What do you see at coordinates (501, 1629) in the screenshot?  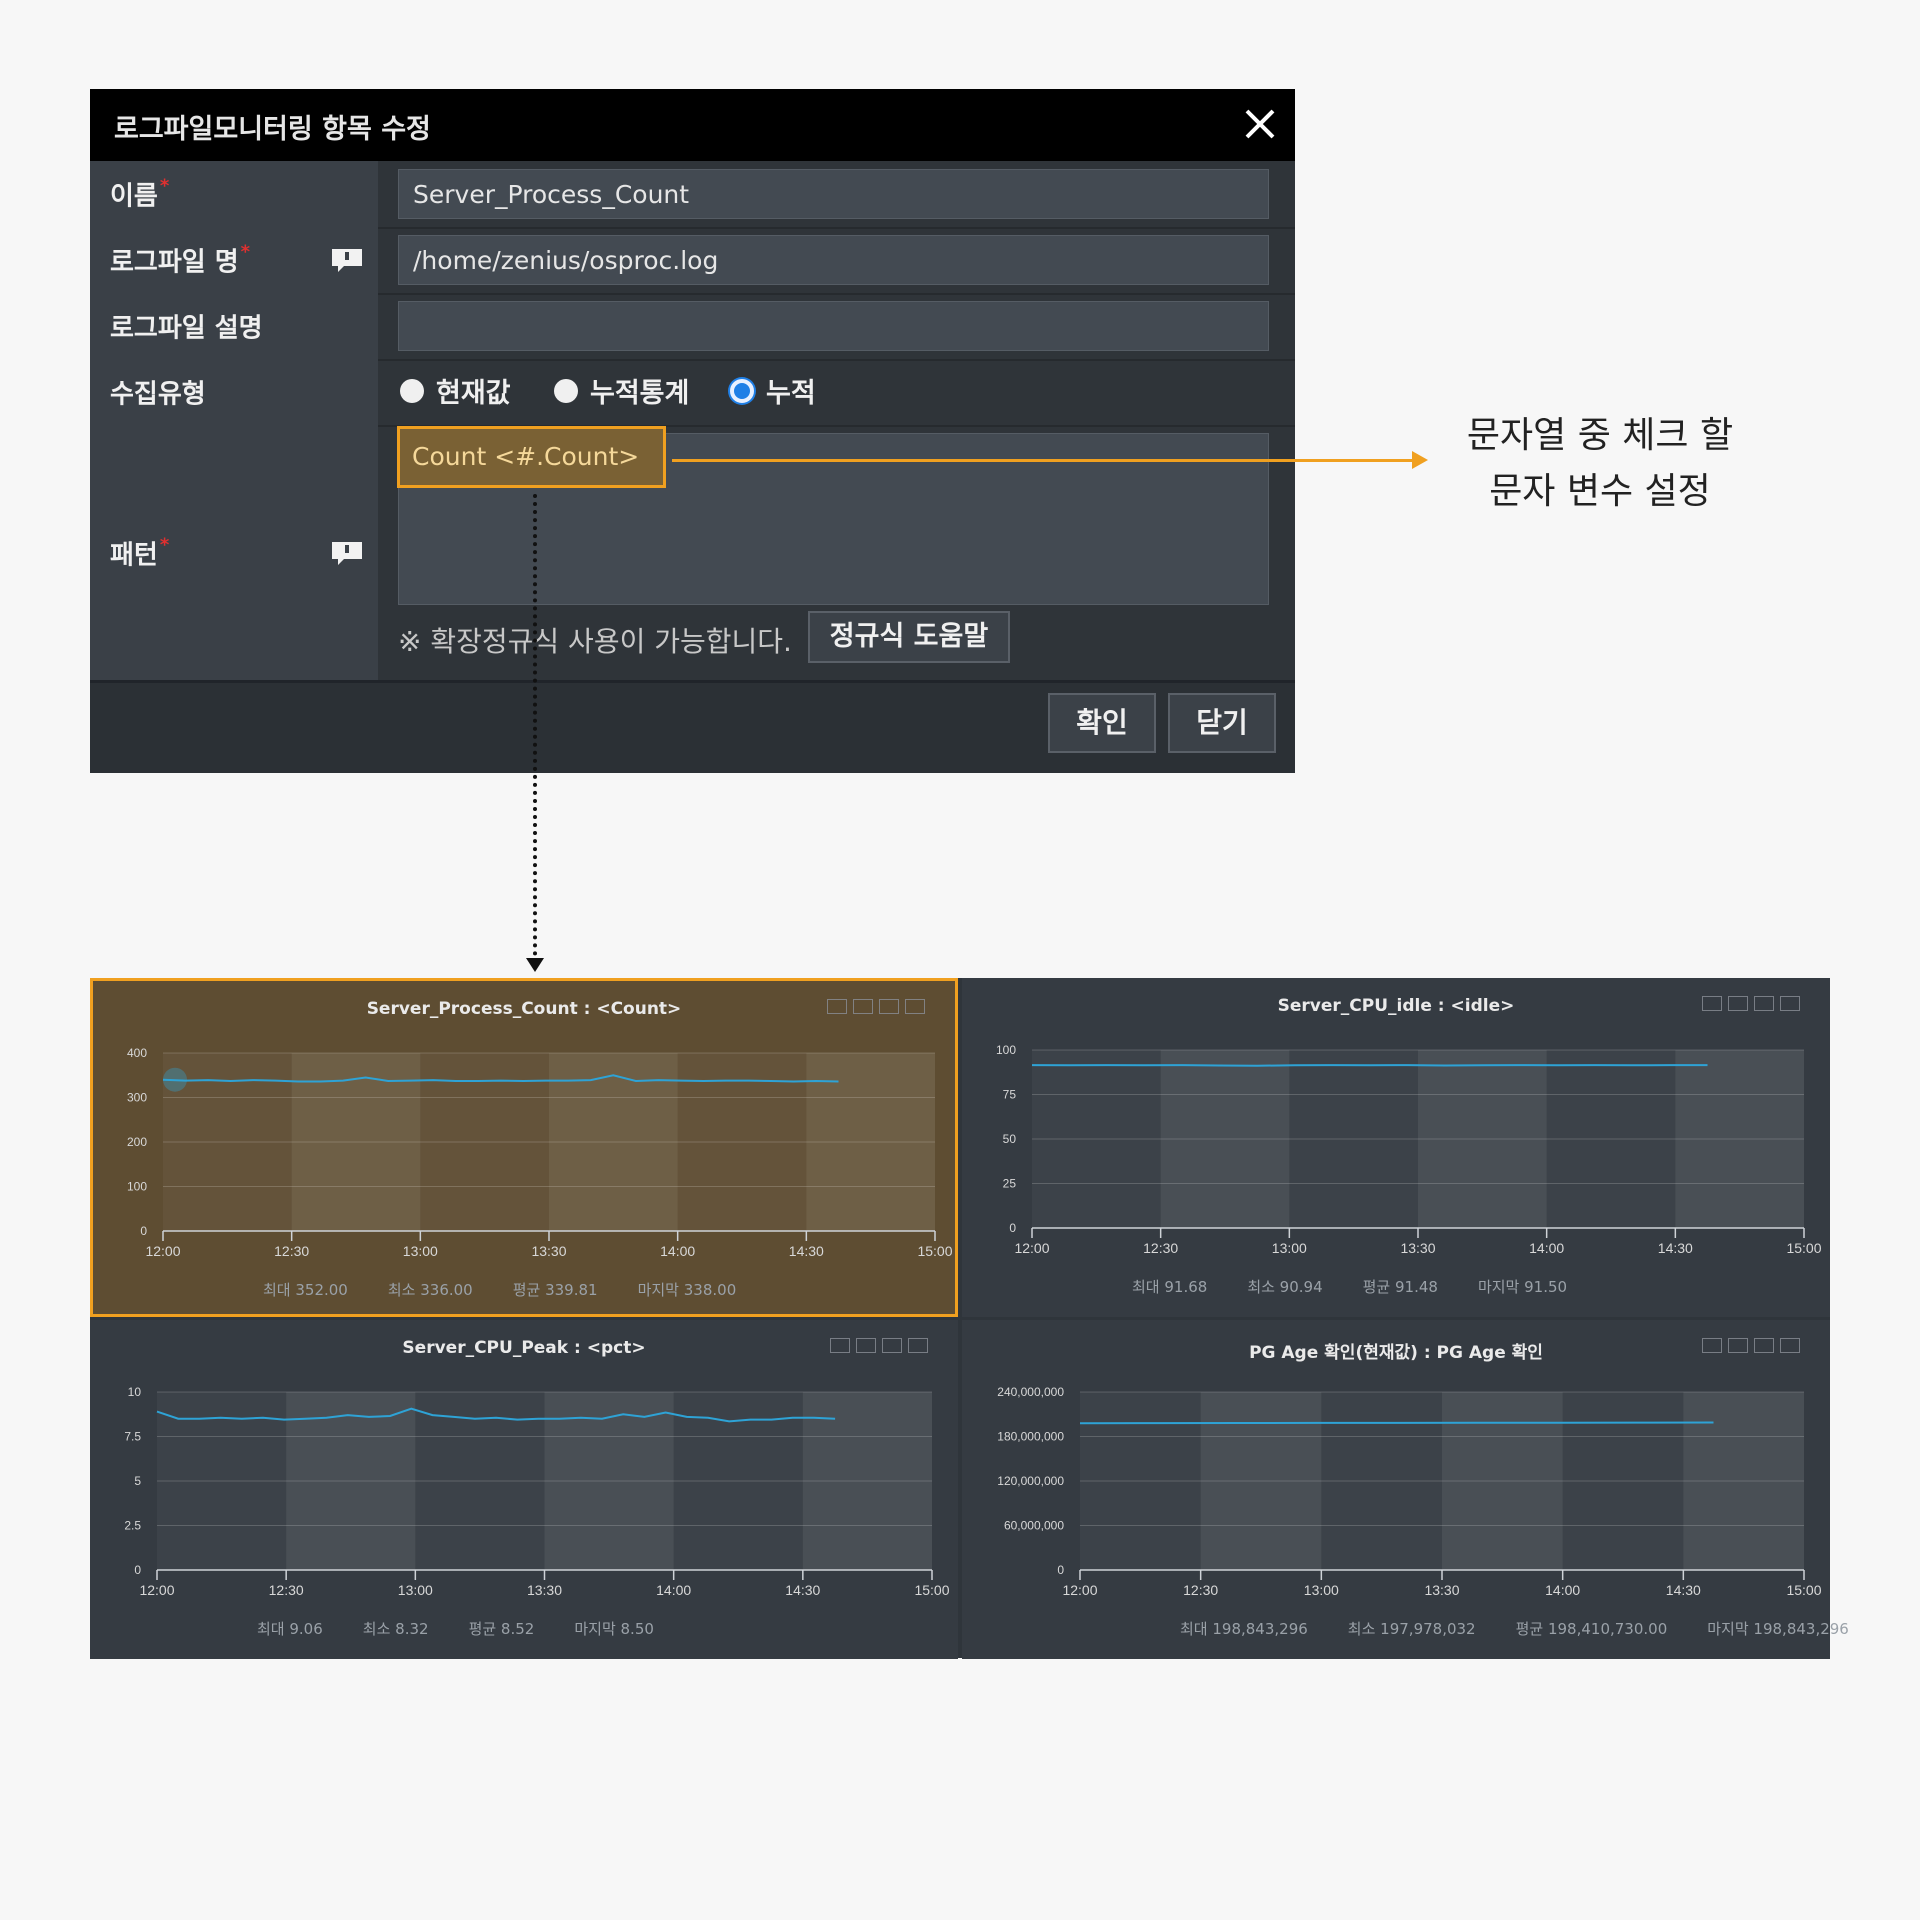 I see `stat-avg: 평균 8.52` at bounding box center [501, 1629].